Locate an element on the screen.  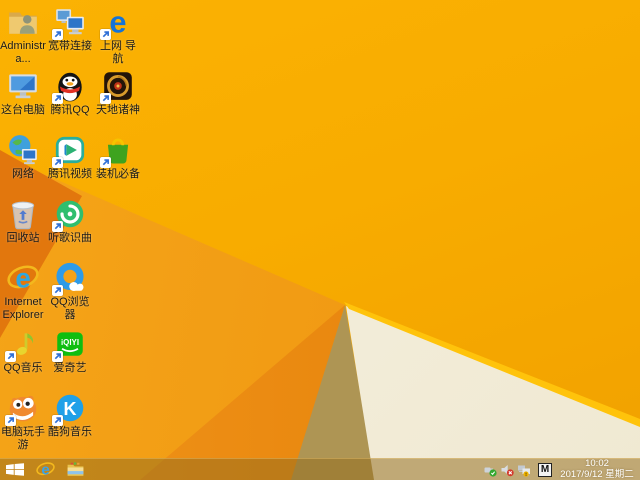
desktop-icon-web-nav: e 上网 导航 is located at coordinates (118, 35).